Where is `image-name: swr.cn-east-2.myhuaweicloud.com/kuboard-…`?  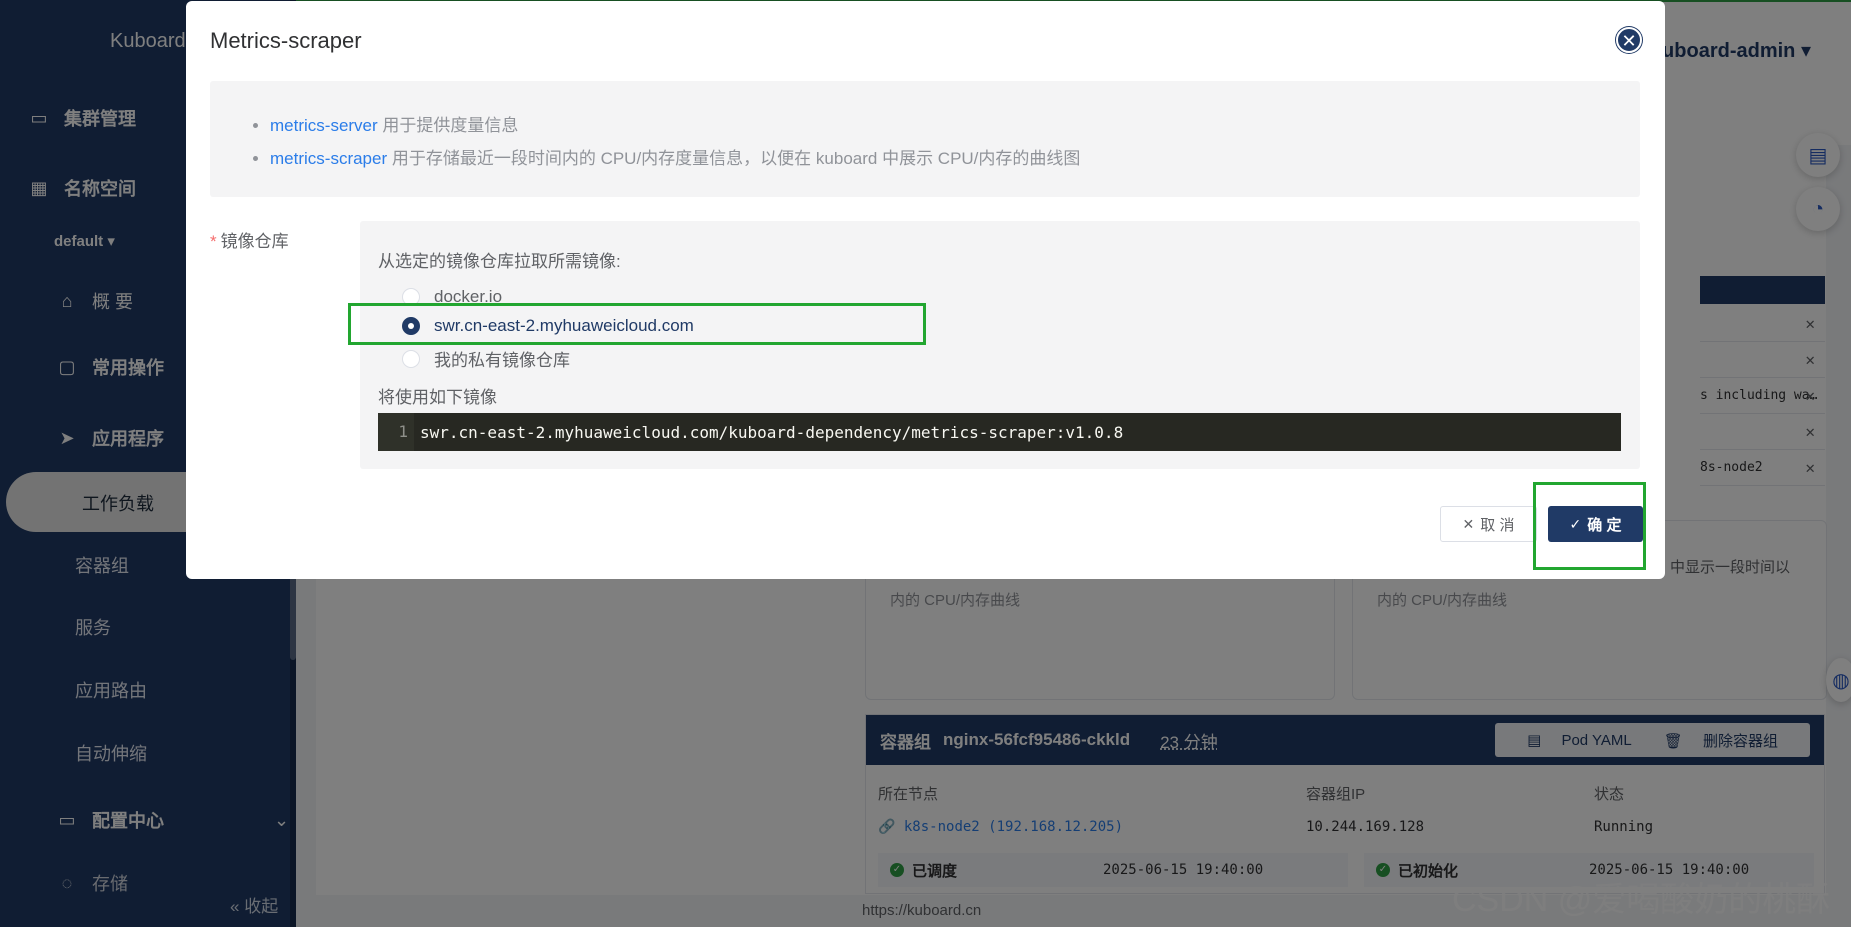
image-name: swr.cn-east-2.myhuaweicloud.com/kuboard-… is located at coordinates (772, 432).